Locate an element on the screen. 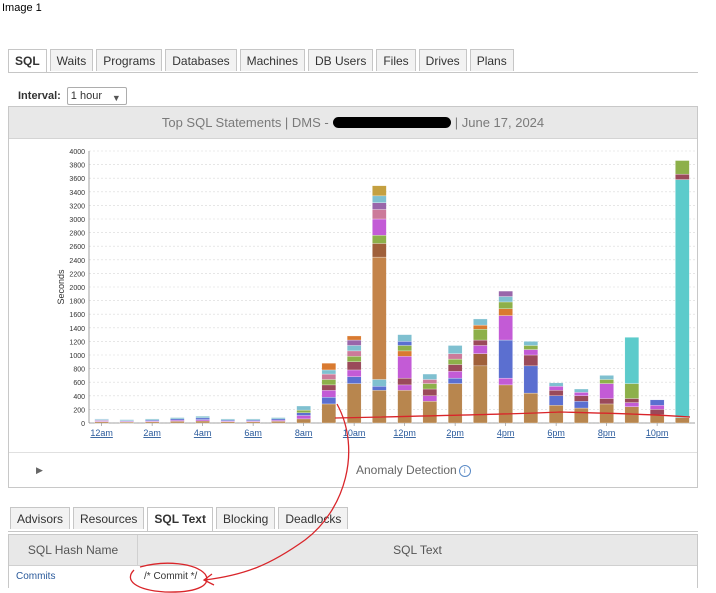 This screenshot has width=716, height=593. x-tick-label: 8am is located at coordinates (304, 433).